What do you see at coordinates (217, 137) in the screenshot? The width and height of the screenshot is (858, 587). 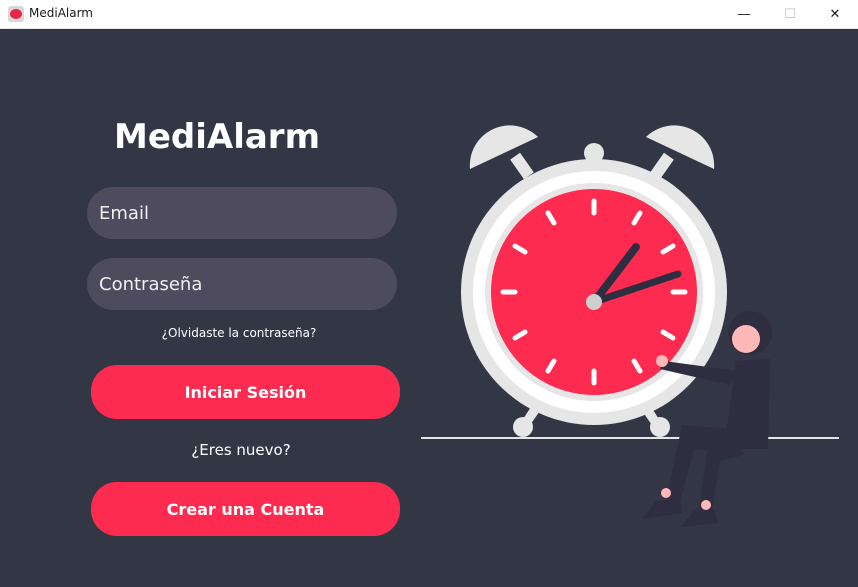 I see `app-brand-title: MediAlarm` at bounding box center [217, 137].